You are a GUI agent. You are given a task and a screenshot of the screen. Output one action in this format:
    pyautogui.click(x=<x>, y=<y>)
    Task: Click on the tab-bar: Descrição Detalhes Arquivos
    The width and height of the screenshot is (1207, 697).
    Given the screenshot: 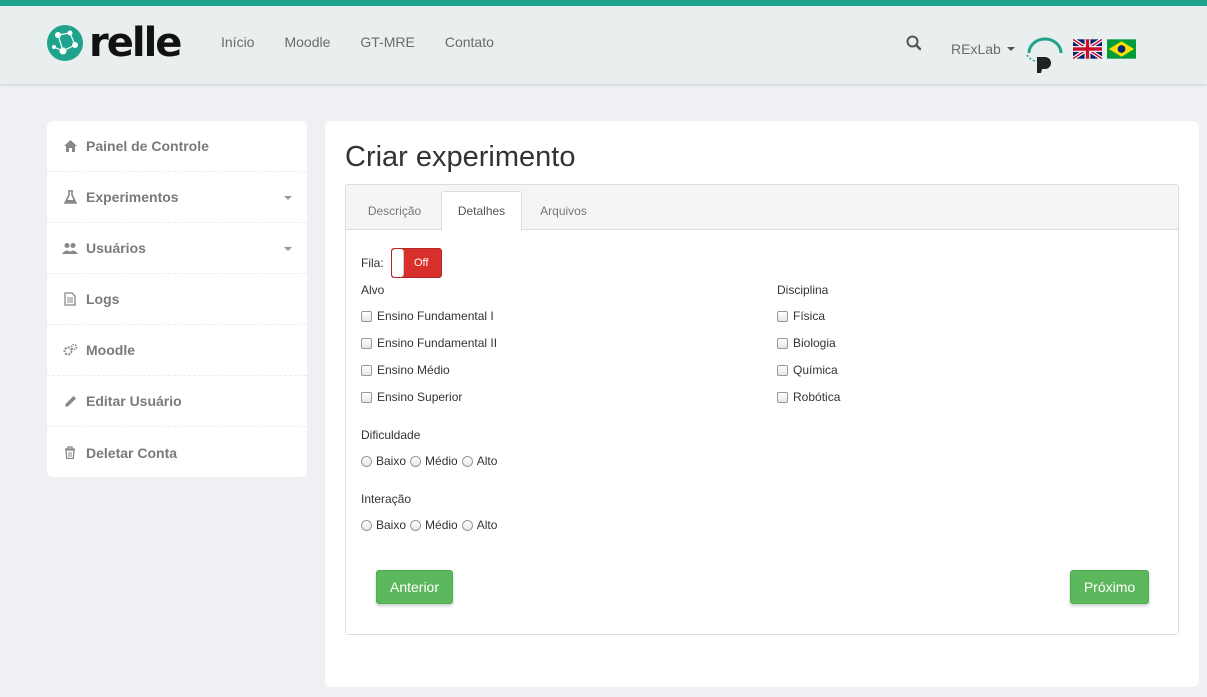 What is the action you would take?
    pyautogui.click(x=762, y=208)
    